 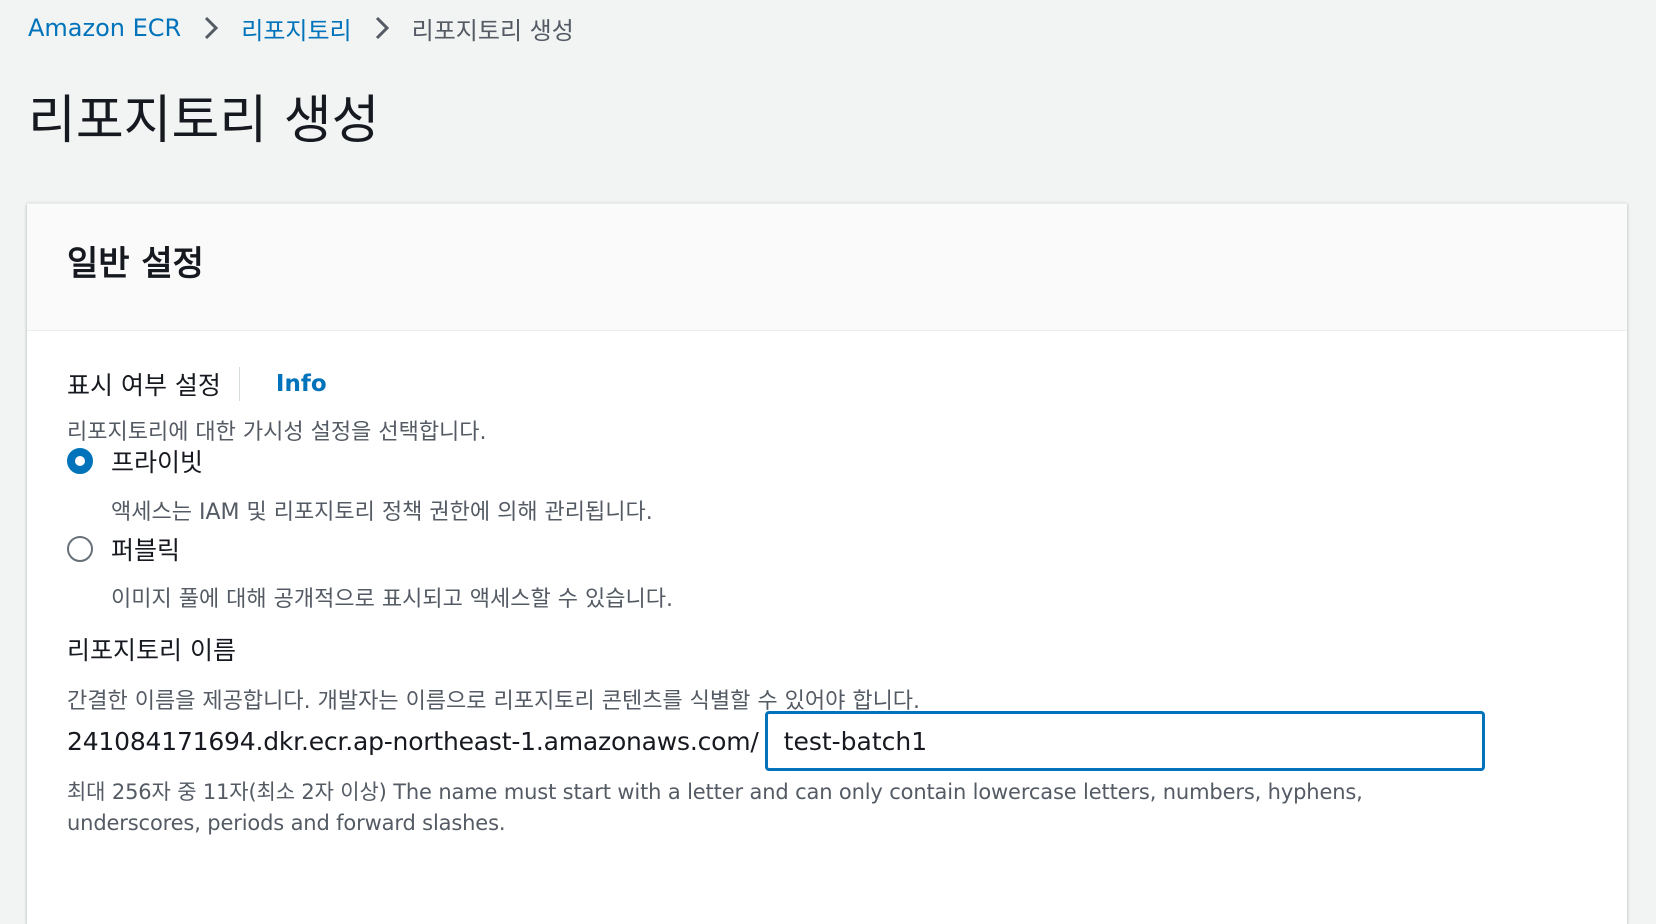 I want to click on radio-option-public: 퍼블릭, so click(x=123, y=549).